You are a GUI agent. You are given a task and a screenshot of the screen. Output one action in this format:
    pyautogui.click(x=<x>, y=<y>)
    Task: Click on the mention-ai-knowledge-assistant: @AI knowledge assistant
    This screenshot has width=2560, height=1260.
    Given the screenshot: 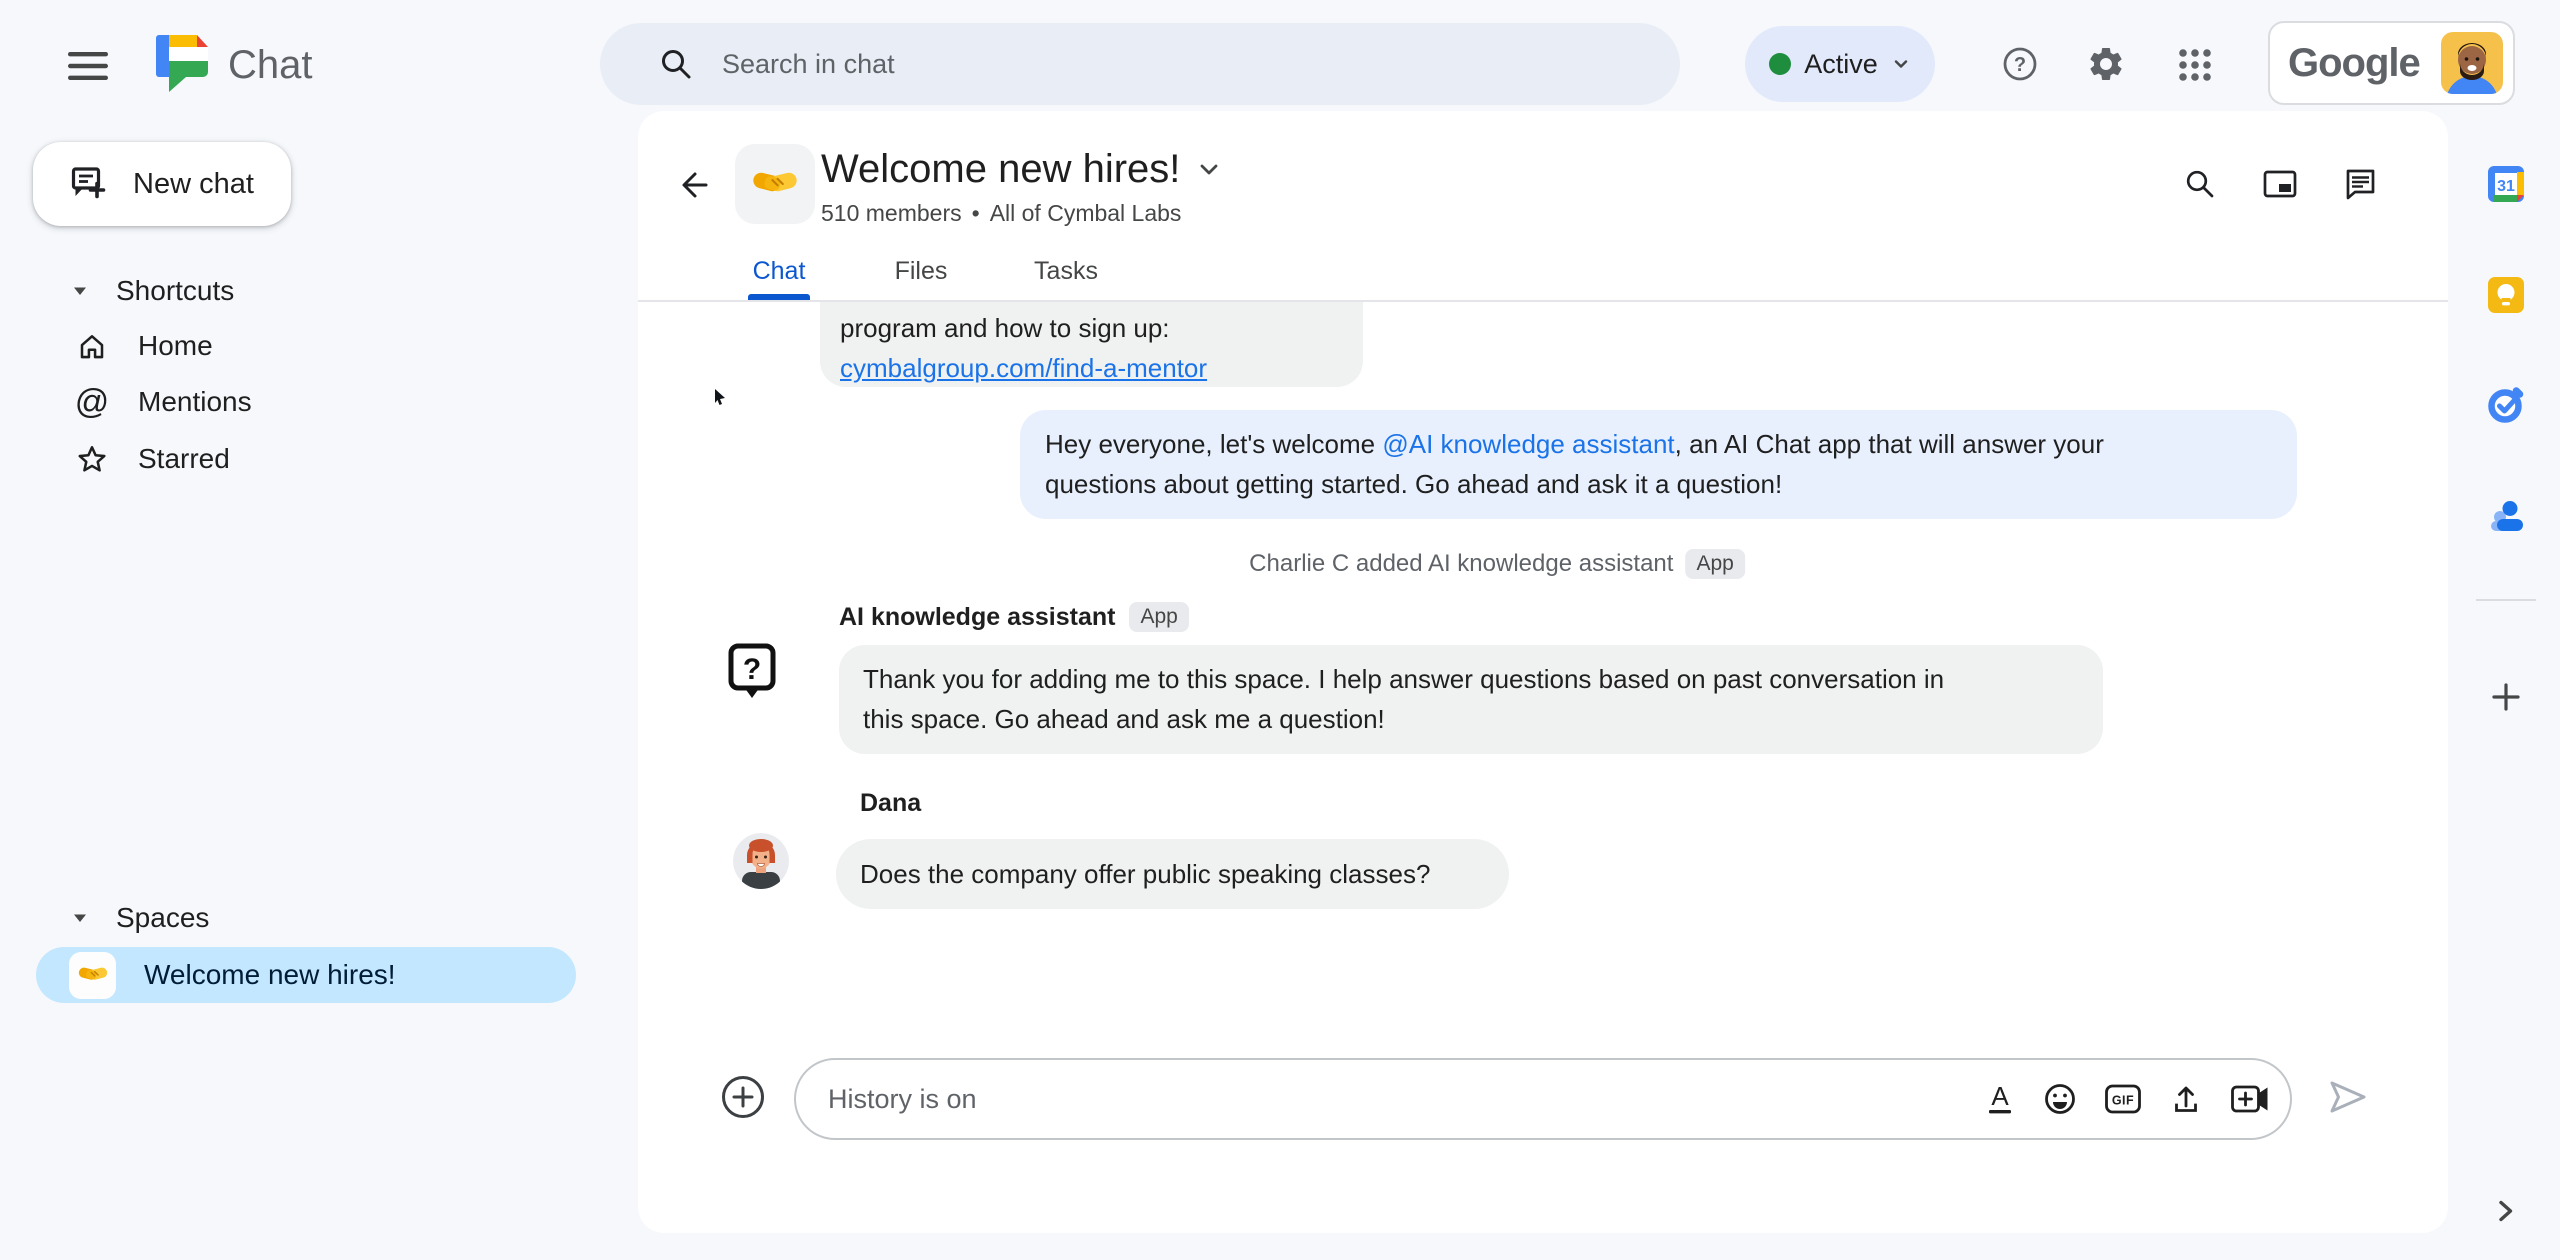 What is the action you would take?
    pyautogui.click(x=1528, y=444)
    